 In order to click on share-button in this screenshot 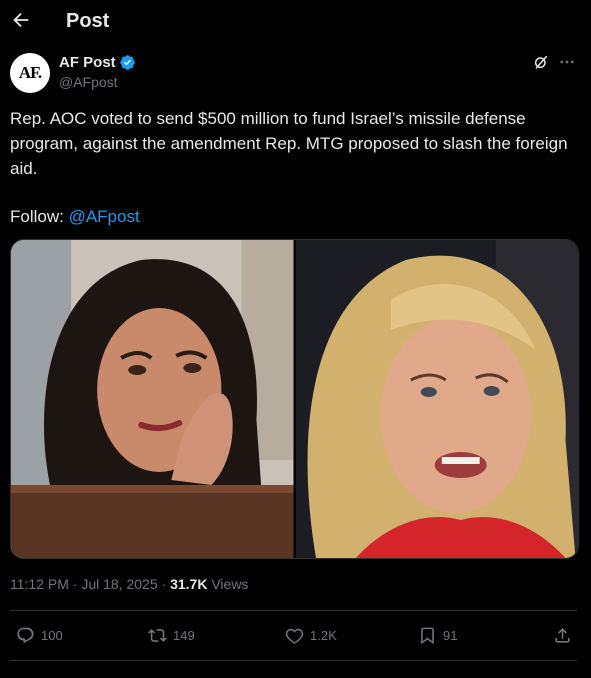, I will do `click(562, 635)`.